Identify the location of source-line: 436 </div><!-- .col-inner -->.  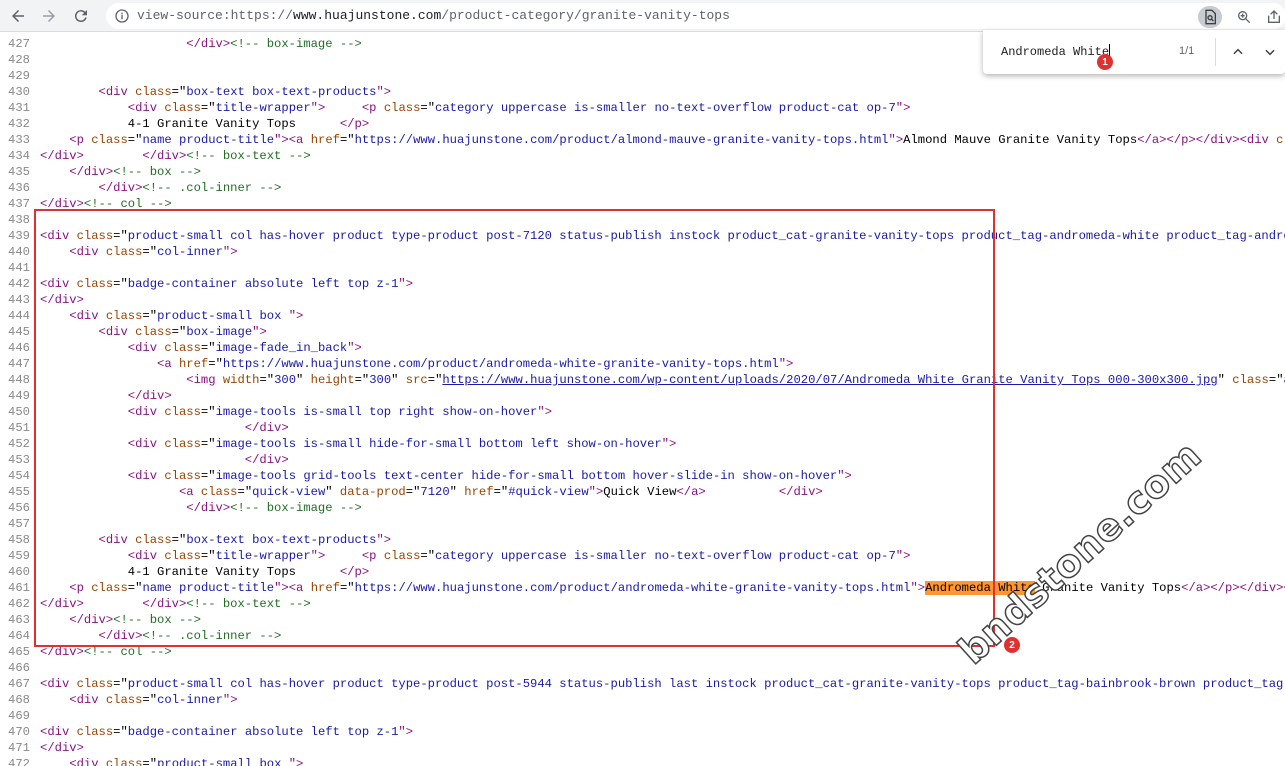
(642, 188).